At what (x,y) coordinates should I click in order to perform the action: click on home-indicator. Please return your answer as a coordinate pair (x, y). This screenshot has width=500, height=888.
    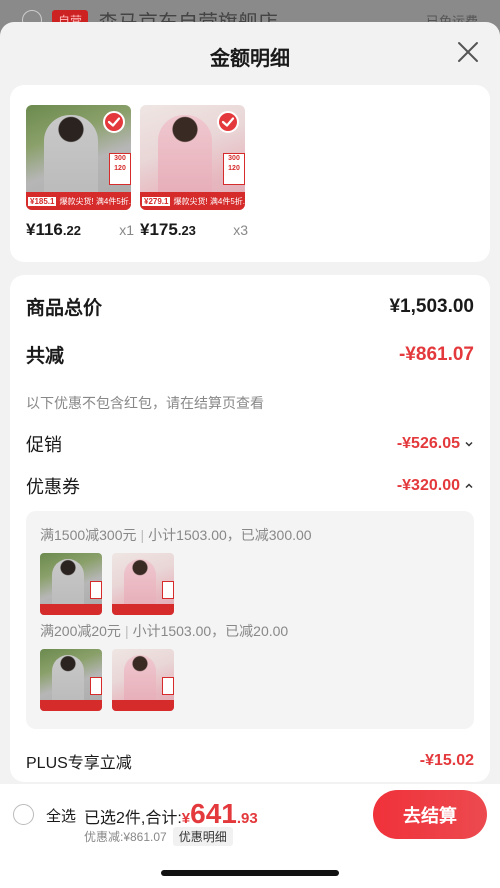
    Looking at the image, I should click on (250, 873).